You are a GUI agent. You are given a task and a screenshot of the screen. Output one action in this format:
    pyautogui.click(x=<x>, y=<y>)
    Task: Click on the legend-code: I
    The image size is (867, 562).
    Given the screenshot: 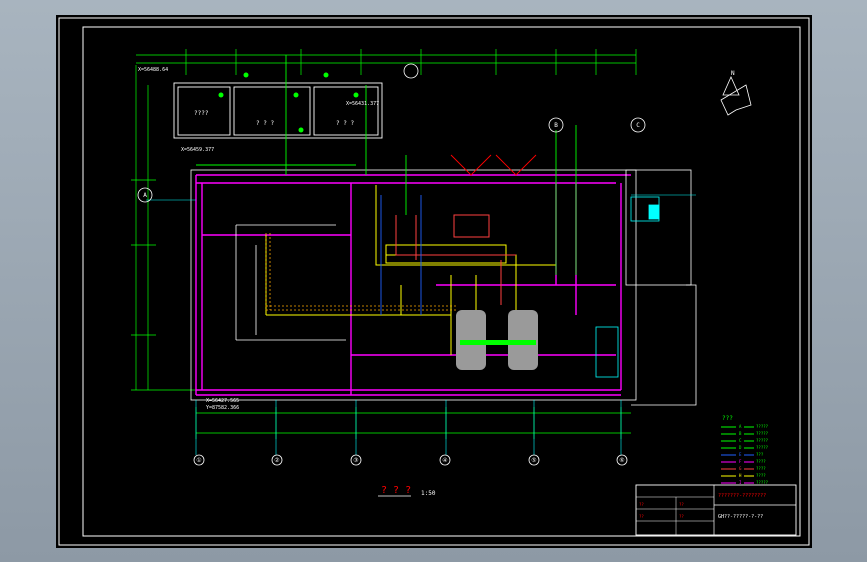 What is the action you would take?
    pyautogui.click(x=740, y=482)
    